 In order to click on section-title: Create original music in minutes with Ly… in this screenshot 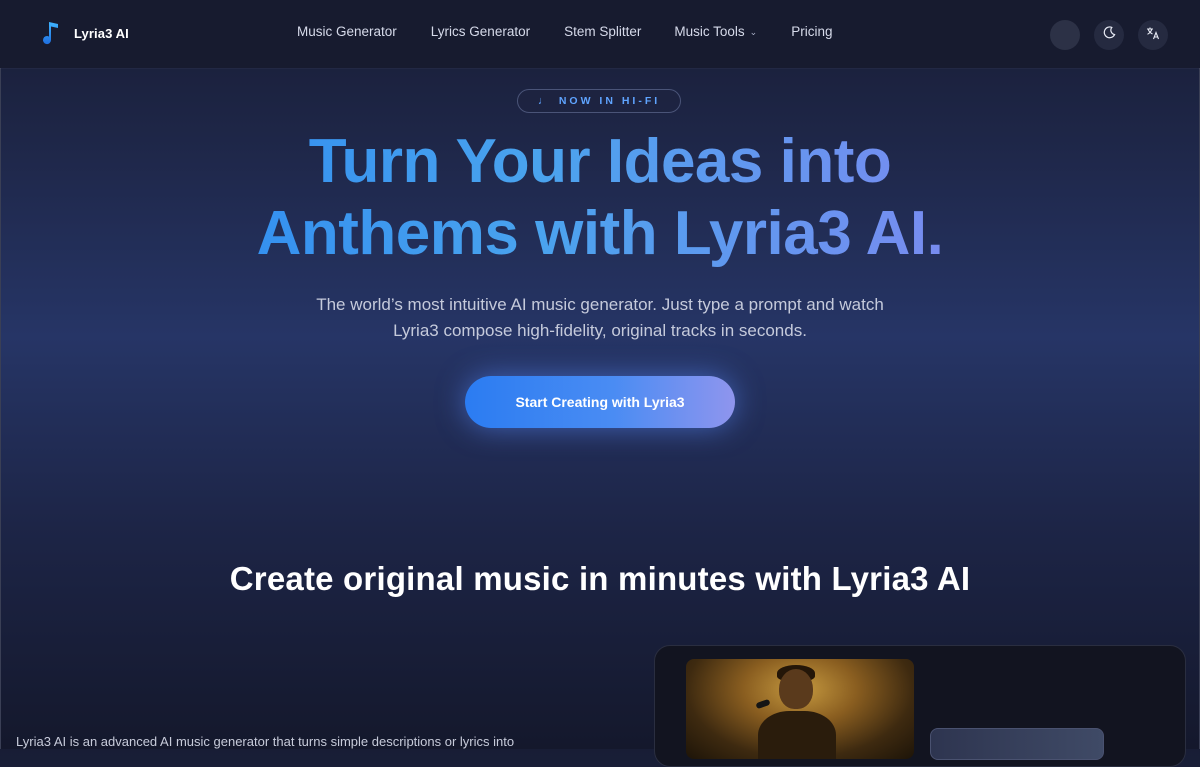, I will do `click(600, 578)`.